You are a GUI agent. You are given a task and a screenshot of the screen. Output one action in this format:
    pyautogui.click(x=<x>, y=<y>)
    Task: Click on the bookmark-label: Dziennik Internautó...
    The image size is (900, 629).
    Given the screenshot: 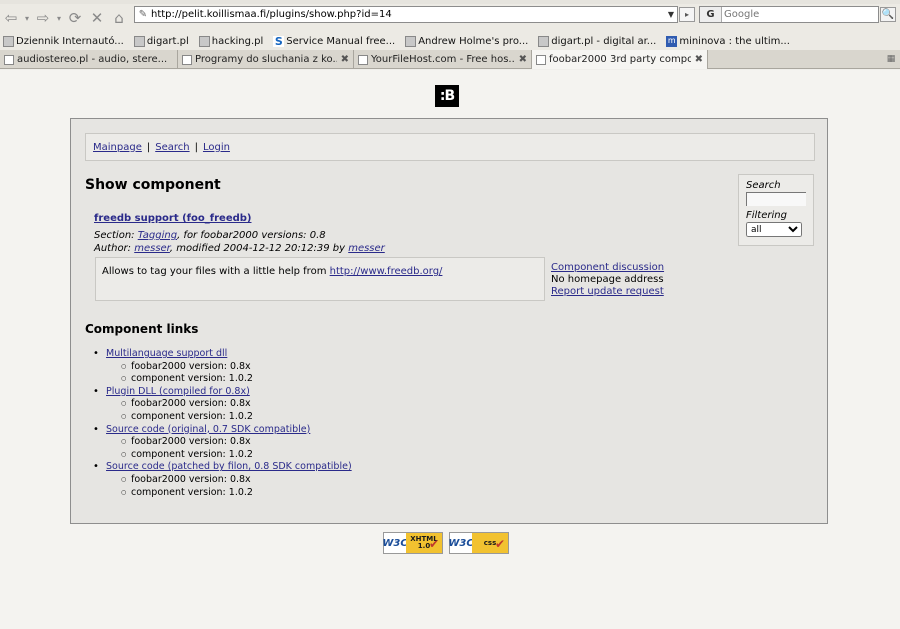 What is the action you would take?
    pyautogui.click(x=70, y=41)
    